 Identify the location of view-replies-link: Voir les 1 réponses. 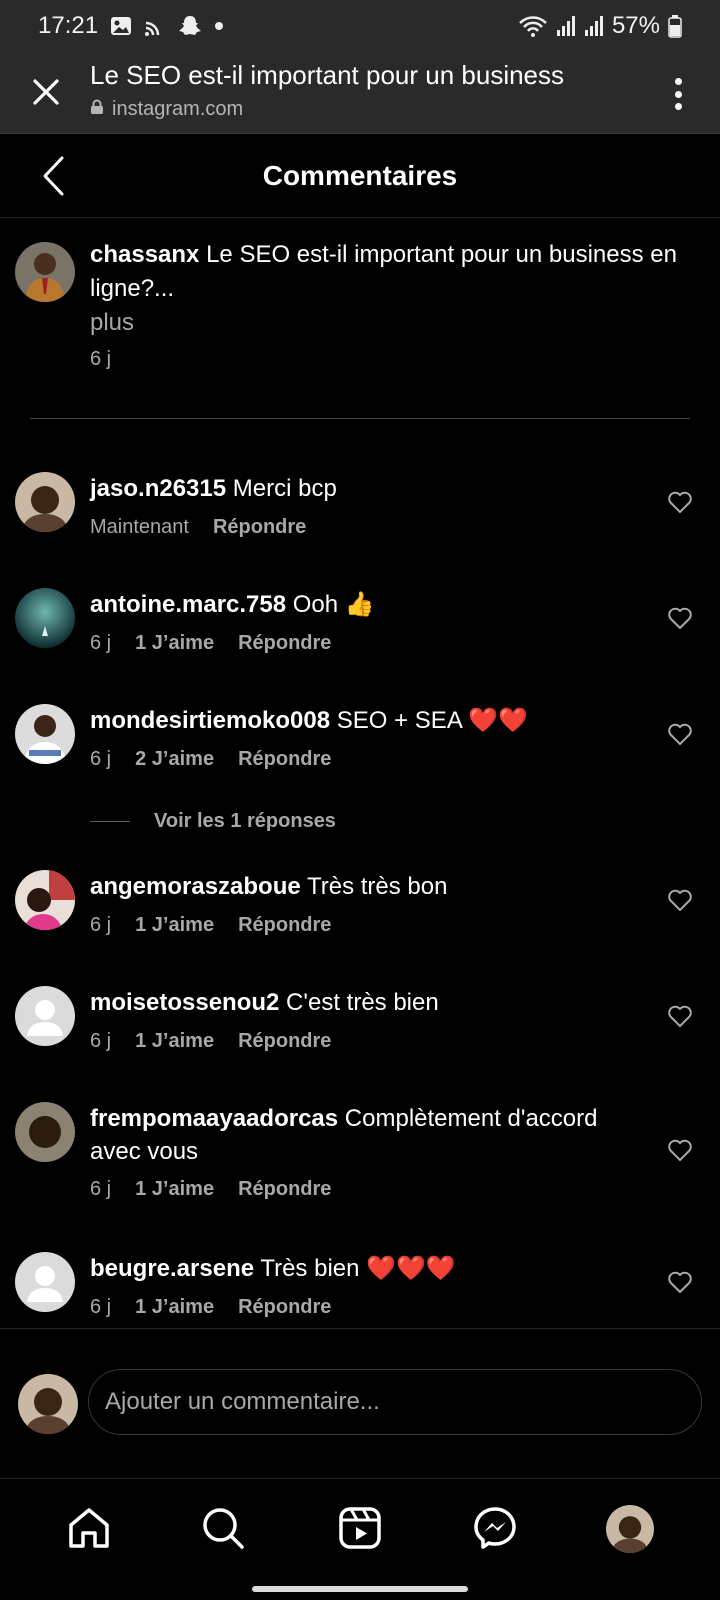
(213, 821).